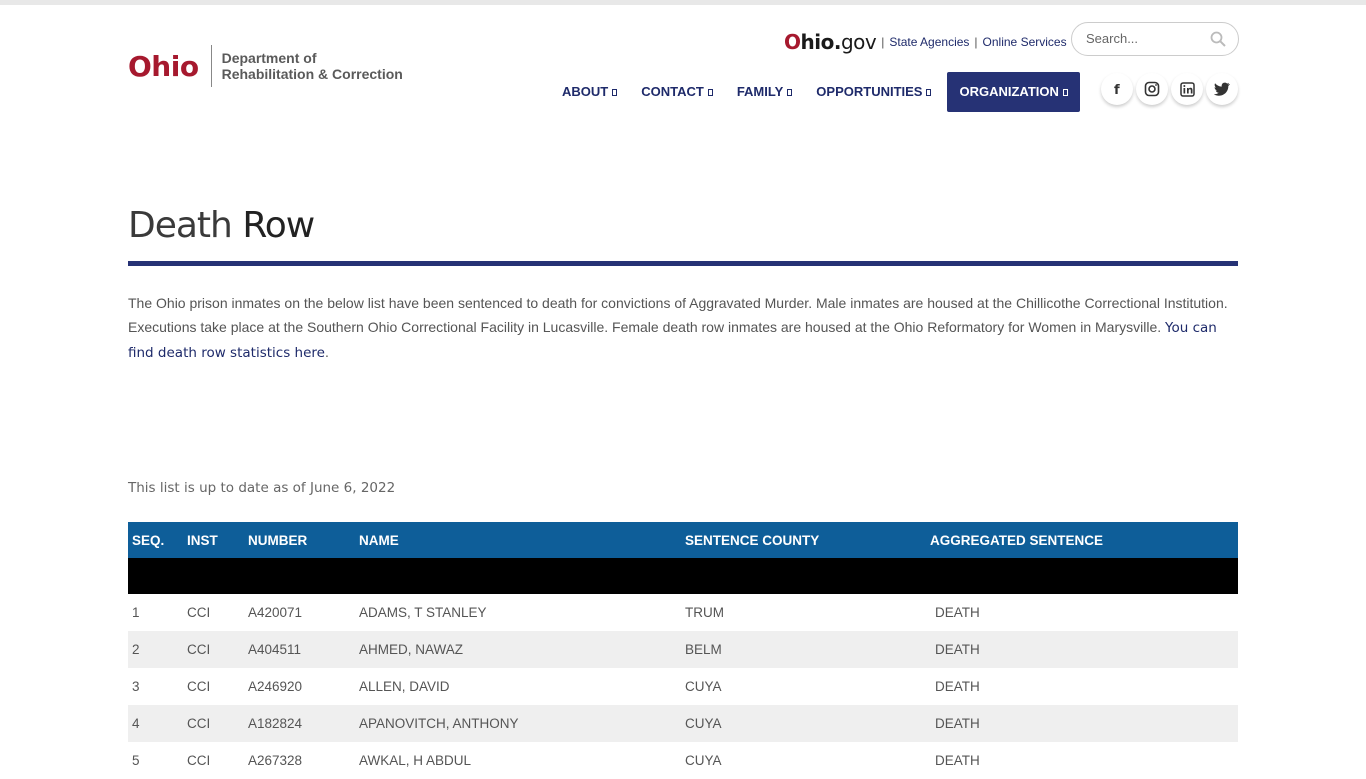 The height and width of the screenshot is (779, 1366). Describe the element at coordinates (423, 612) in the screenshot. I see `cell-name: ADAMS, T STANLEY` at that location.